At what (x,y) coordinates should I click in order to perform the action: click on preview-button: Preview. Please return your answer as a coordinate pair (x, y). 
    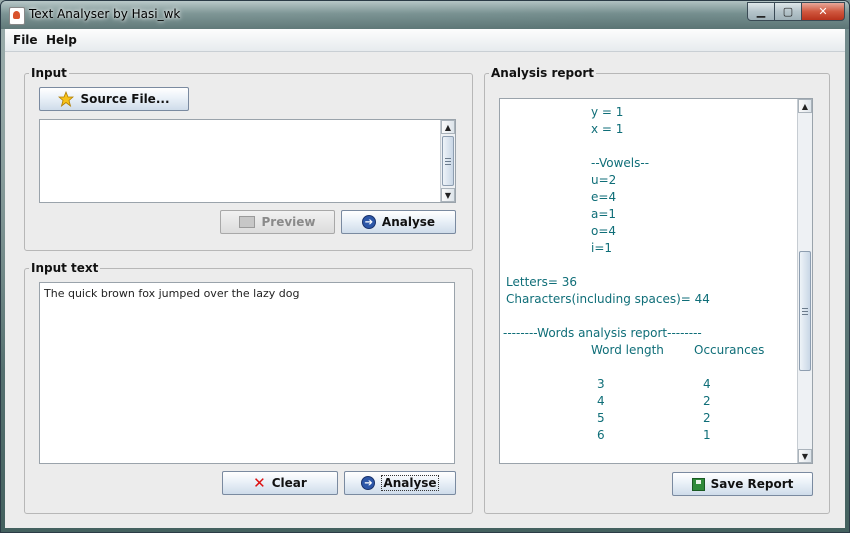
    Looking at the image, I should click on (277, 222).